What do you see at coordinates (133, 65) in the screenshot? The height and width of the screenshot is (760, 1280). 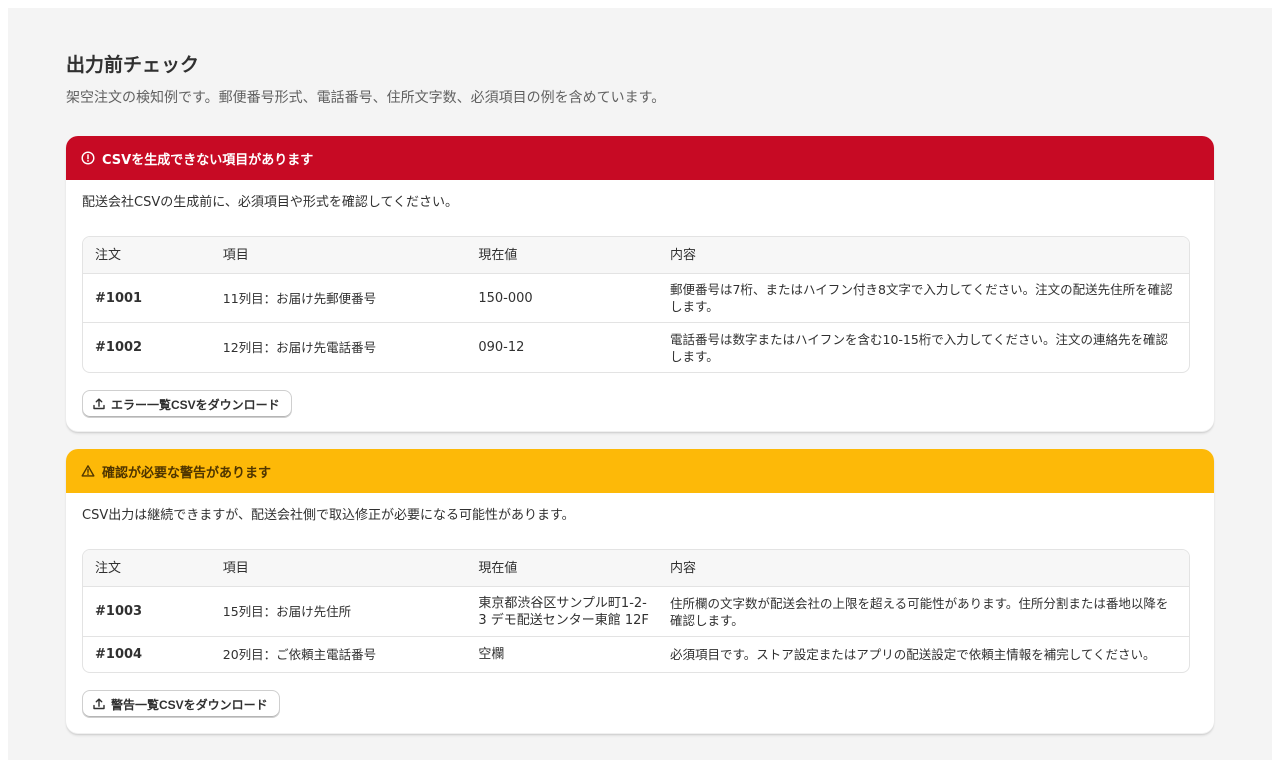 I see `page-title: 出力前チェック` at bounding box center [133, 65].